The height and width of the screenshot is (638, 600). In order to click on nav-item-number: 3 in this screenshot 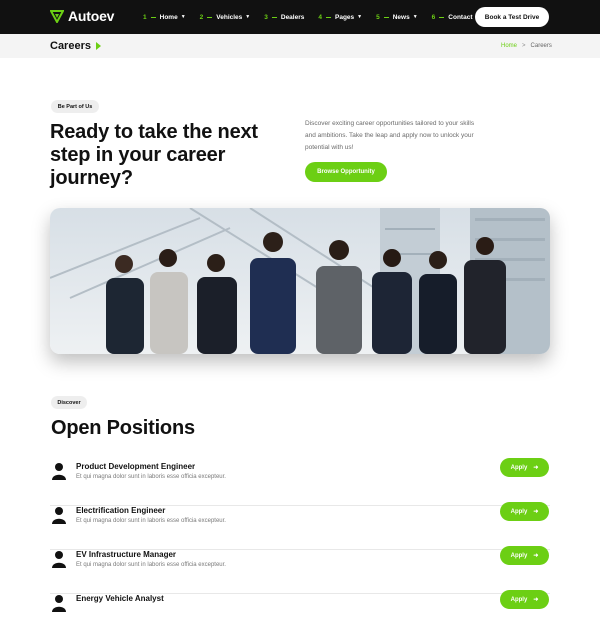, I will do `click(266, 17)`.